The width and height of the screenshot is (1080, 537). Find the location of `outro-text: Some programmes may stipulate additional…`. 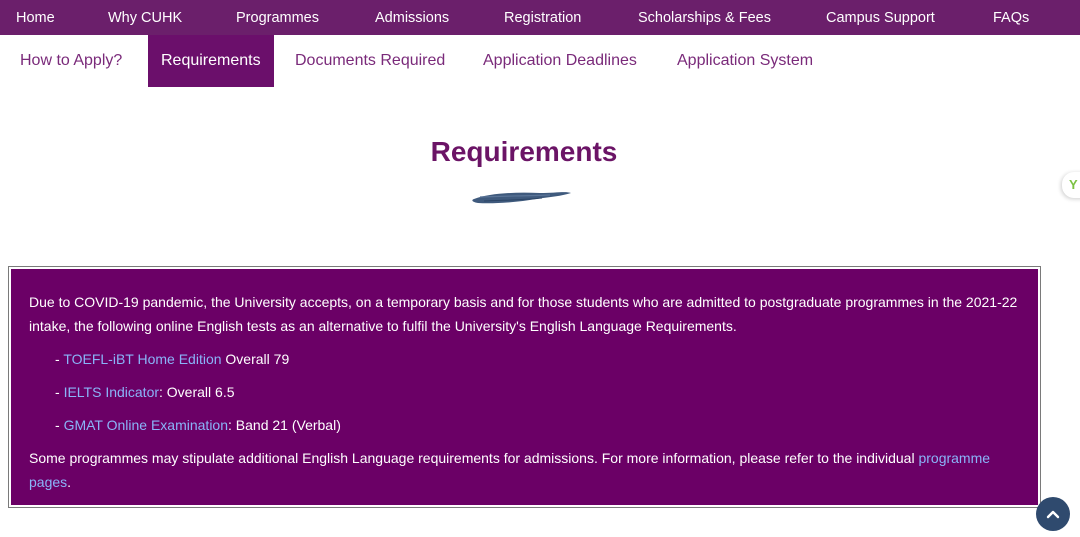

outro-text: Some programmes may stipulate additional… is located at coordinates (474, 458).